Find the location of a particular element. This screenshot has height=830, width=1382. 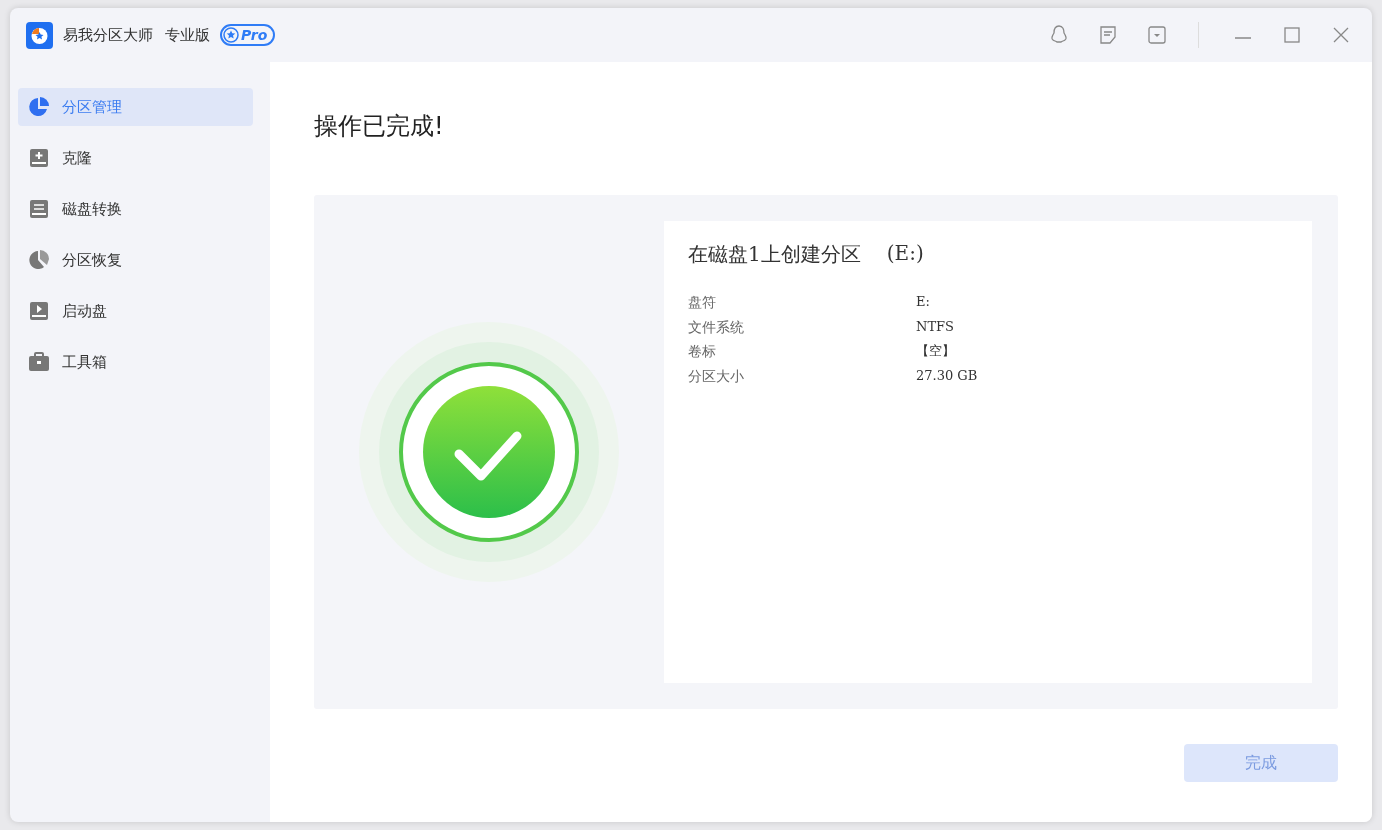

detail-label: 盘符 is located at coordinates (702, 302).